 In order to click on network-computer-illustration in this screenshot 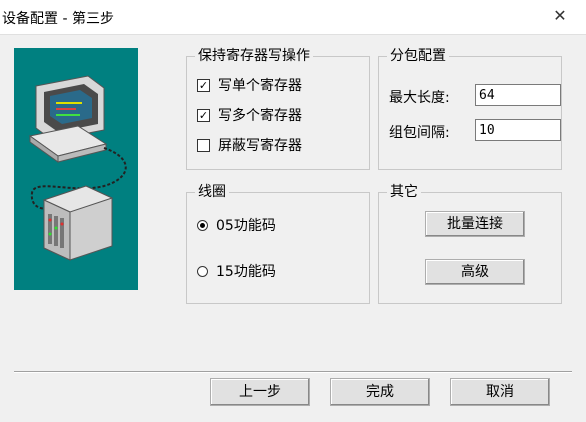, I will do `click(76, 169)`.